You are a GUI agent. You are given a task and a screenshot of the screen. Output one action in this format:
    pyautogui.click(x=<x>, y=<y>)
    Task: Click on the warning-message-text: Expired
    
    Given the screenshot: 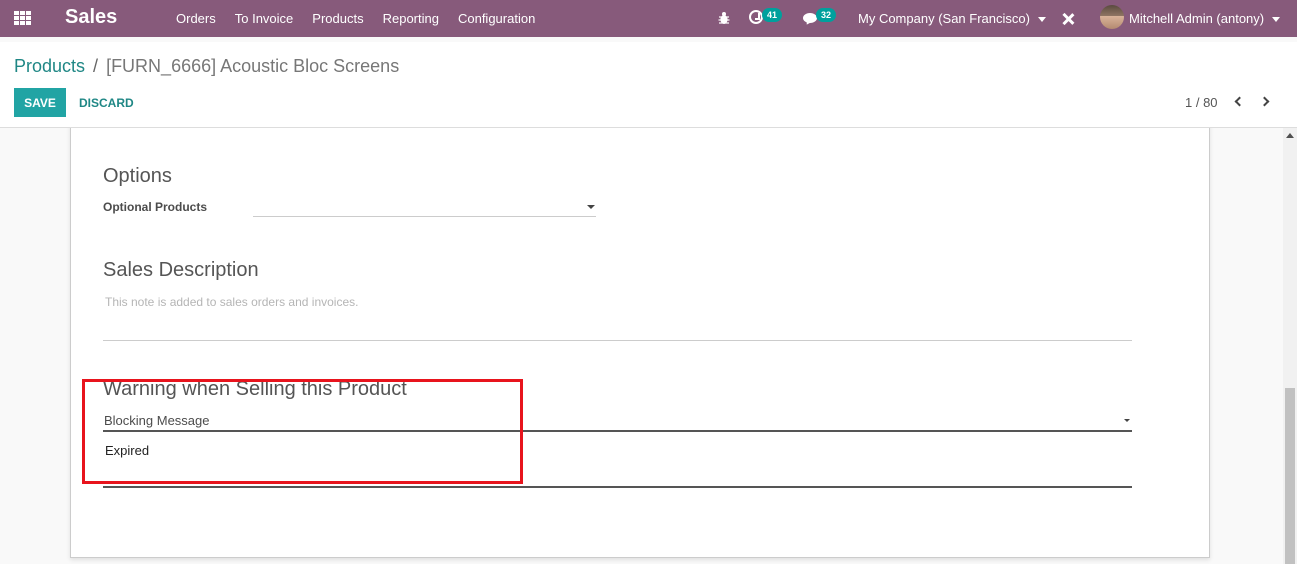 What is the action you would take?
    pyautogui.click(x=127, y=450)
    